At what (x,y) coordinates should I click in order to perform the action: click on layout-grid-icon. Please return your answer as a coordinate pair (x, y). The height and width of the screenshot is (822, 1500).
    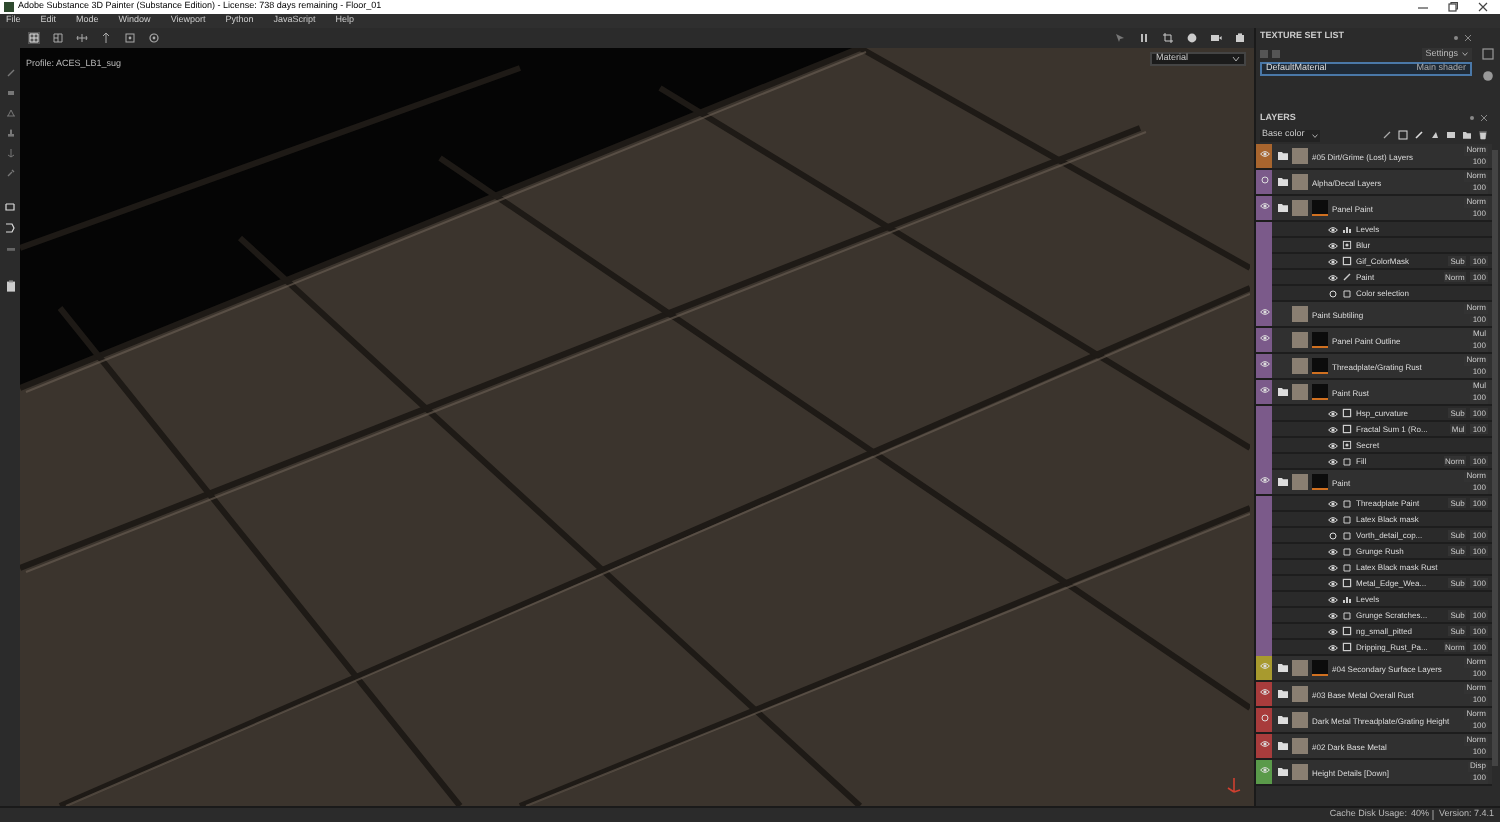
    Looking at the image, I should click on (34, 38).